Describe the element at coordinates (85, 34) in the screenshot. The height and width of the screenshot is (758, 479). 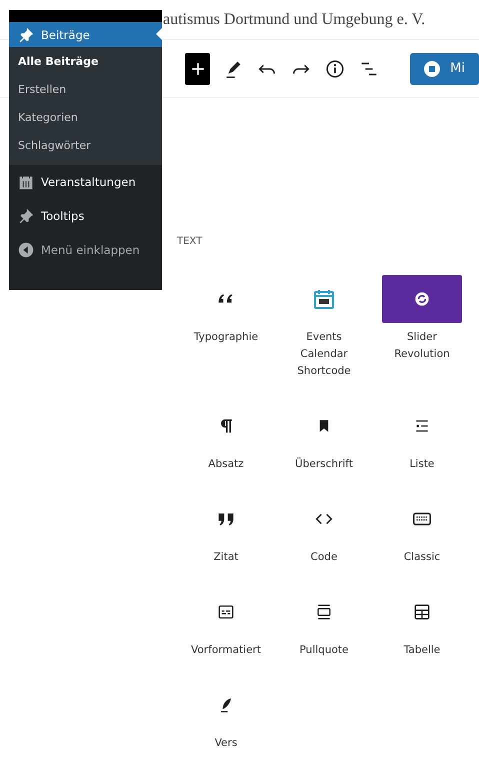
I see `menu-item: Beiträge` at that location.